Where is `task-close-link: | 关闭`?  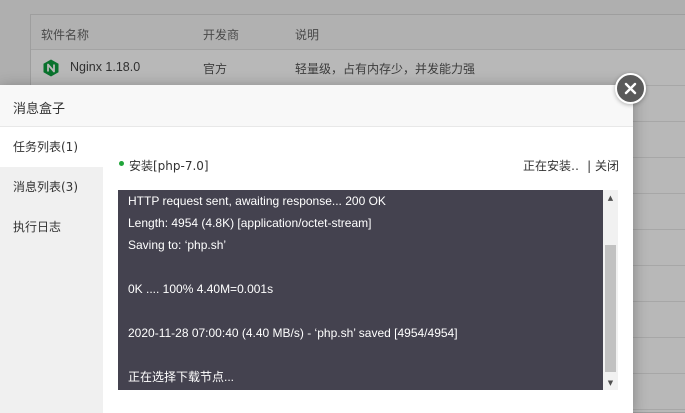 task-close-link: | 关闭 is located at coordinates (603, 165).